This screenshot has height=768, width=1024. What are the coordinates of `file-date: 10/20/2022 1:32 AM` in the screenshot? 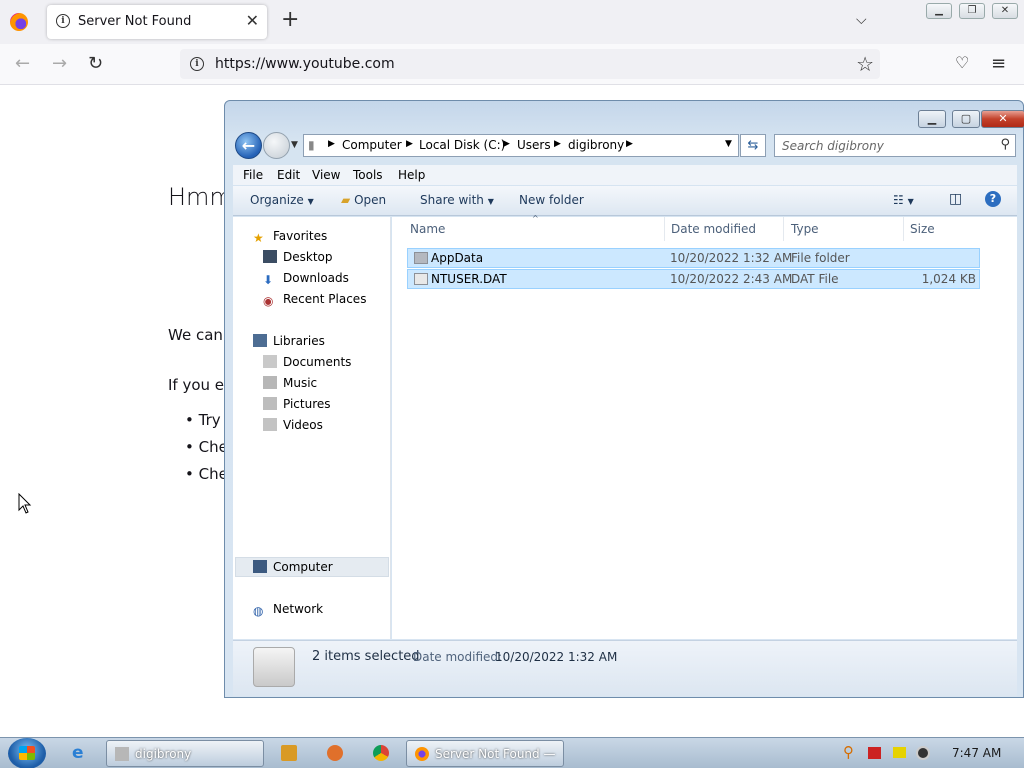 It's located at (731, 258).